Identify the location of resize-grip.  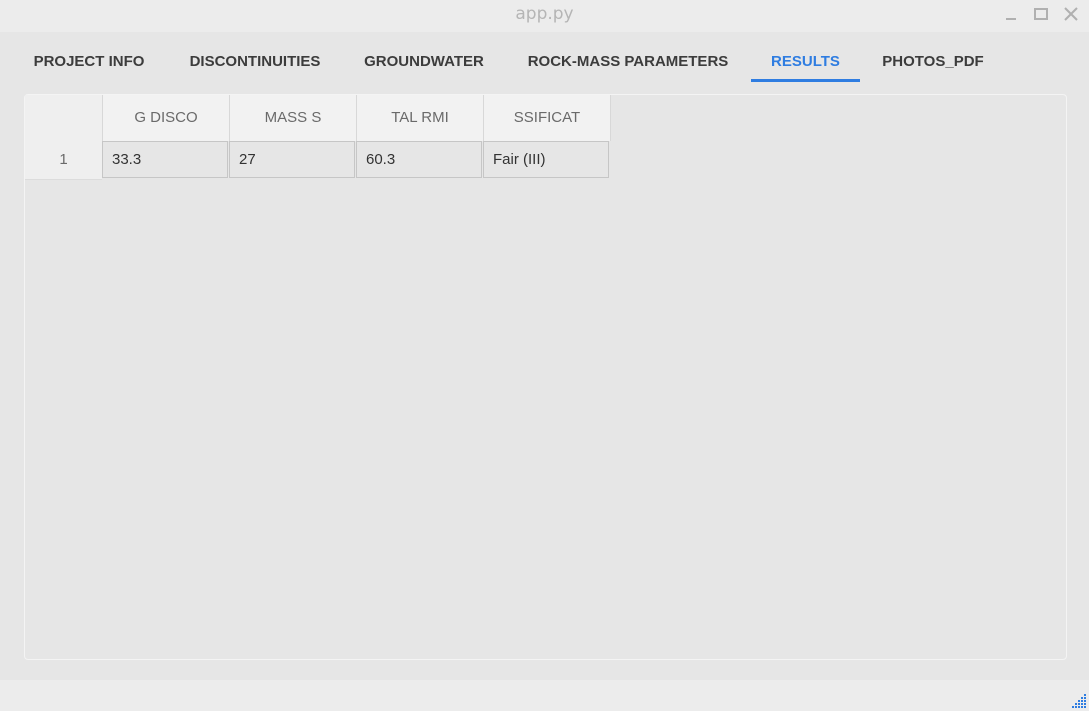
(1077, 699).